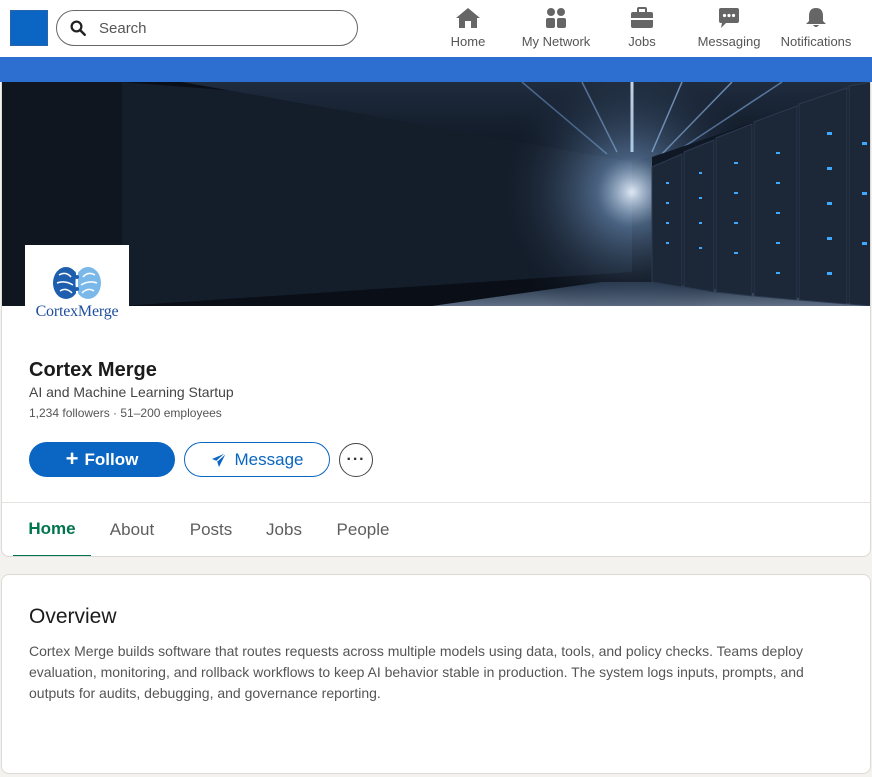 The width and height of the screenshot is (872, 777). Describe the element at coordinates (729, 18) in the screenshot. I see `chat-icon` at that location.